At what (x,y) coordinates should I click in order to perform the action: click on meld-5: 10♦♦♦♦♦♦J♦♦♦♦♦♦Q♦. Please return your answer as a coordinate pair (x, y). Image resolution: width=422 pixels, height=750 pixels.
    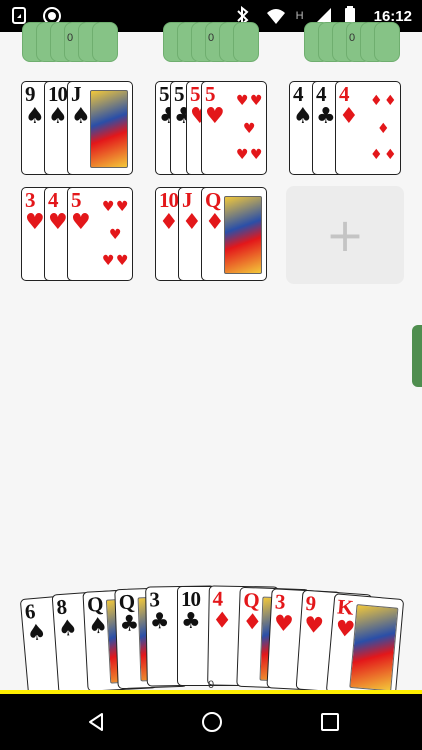
    Looking at the image, I should click on (211, 234).